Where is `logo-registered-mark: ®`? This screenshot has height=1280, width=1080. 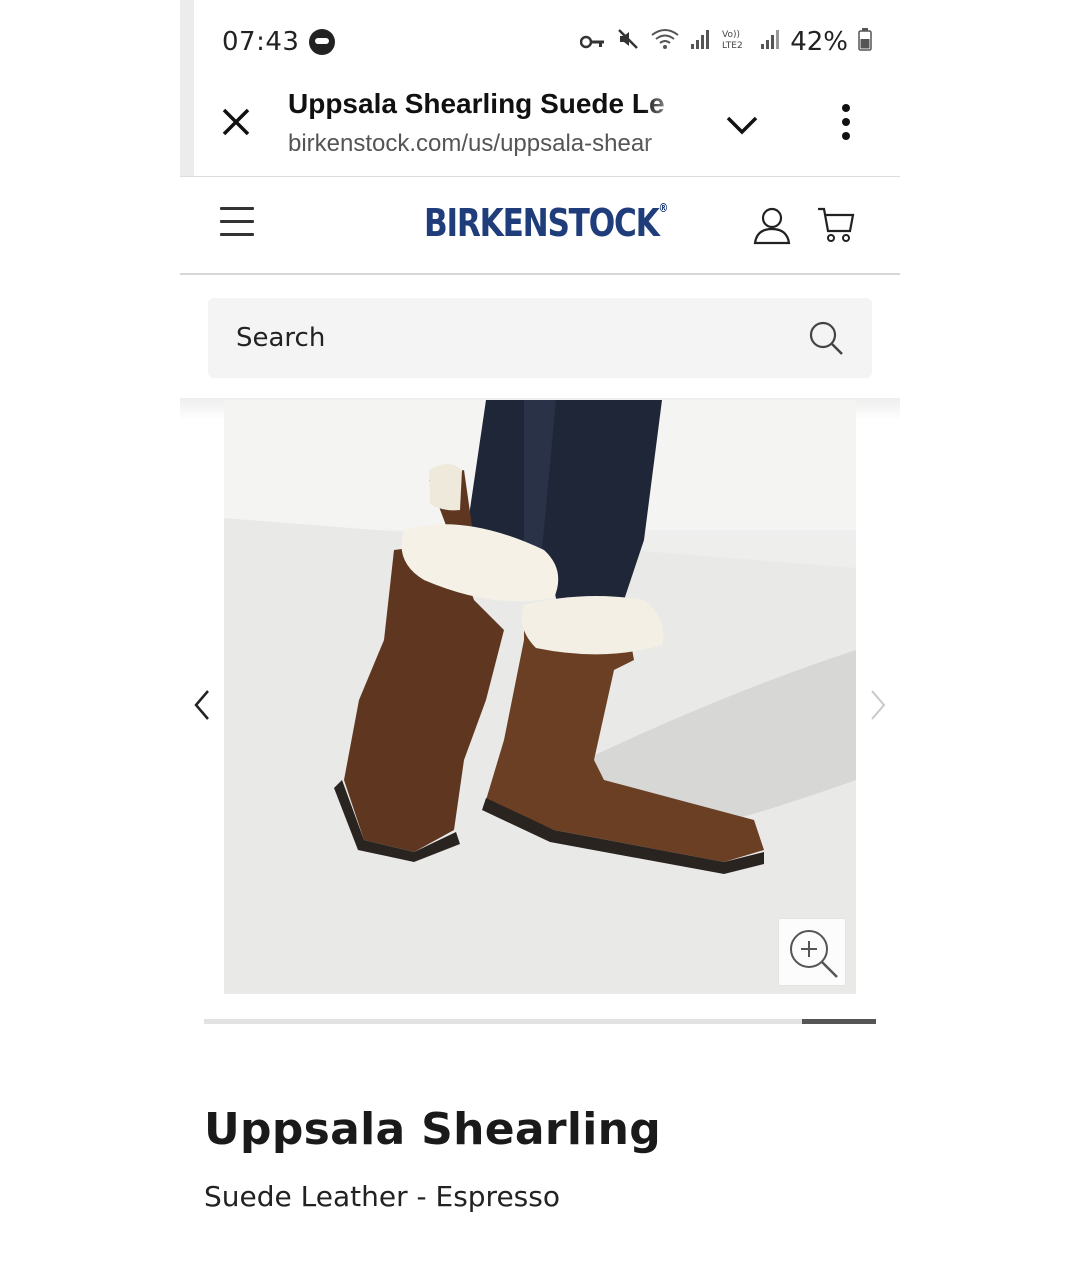
logo-registered-mark: ® is located at coordinates (663, 208).